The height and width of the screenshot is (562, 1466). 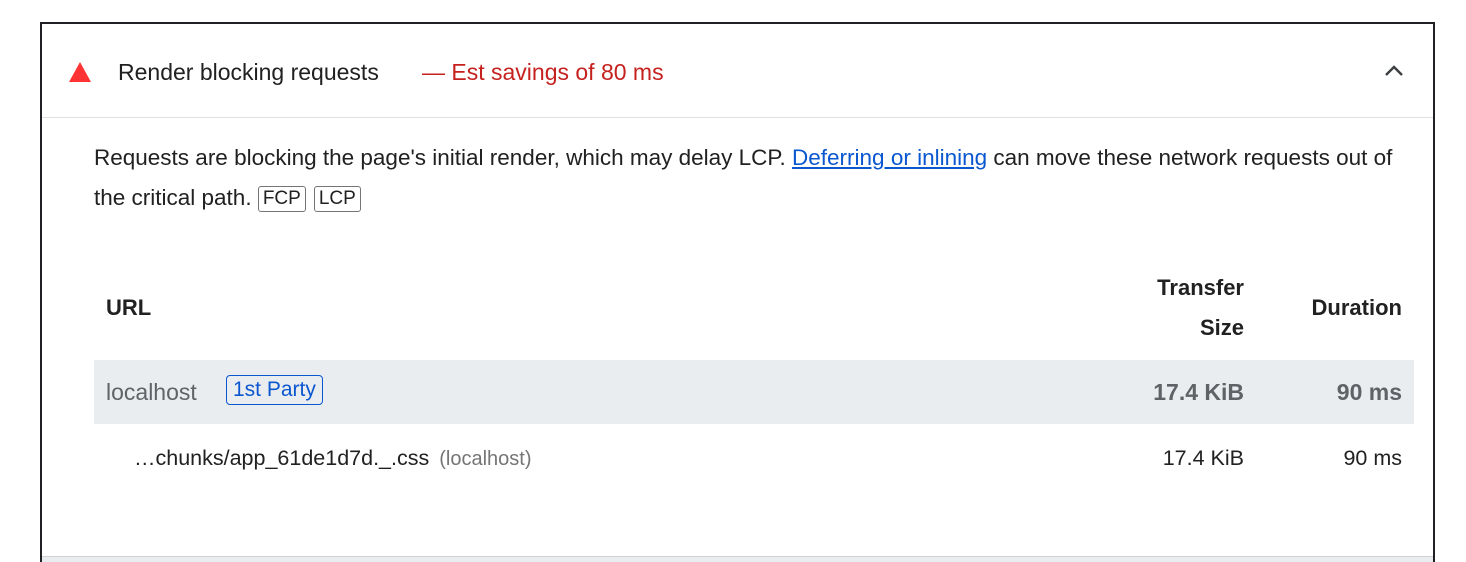 I want to click on resource-url: …chunks/app_61de1d7d._.css (localhost), so click(x=333, y=458).